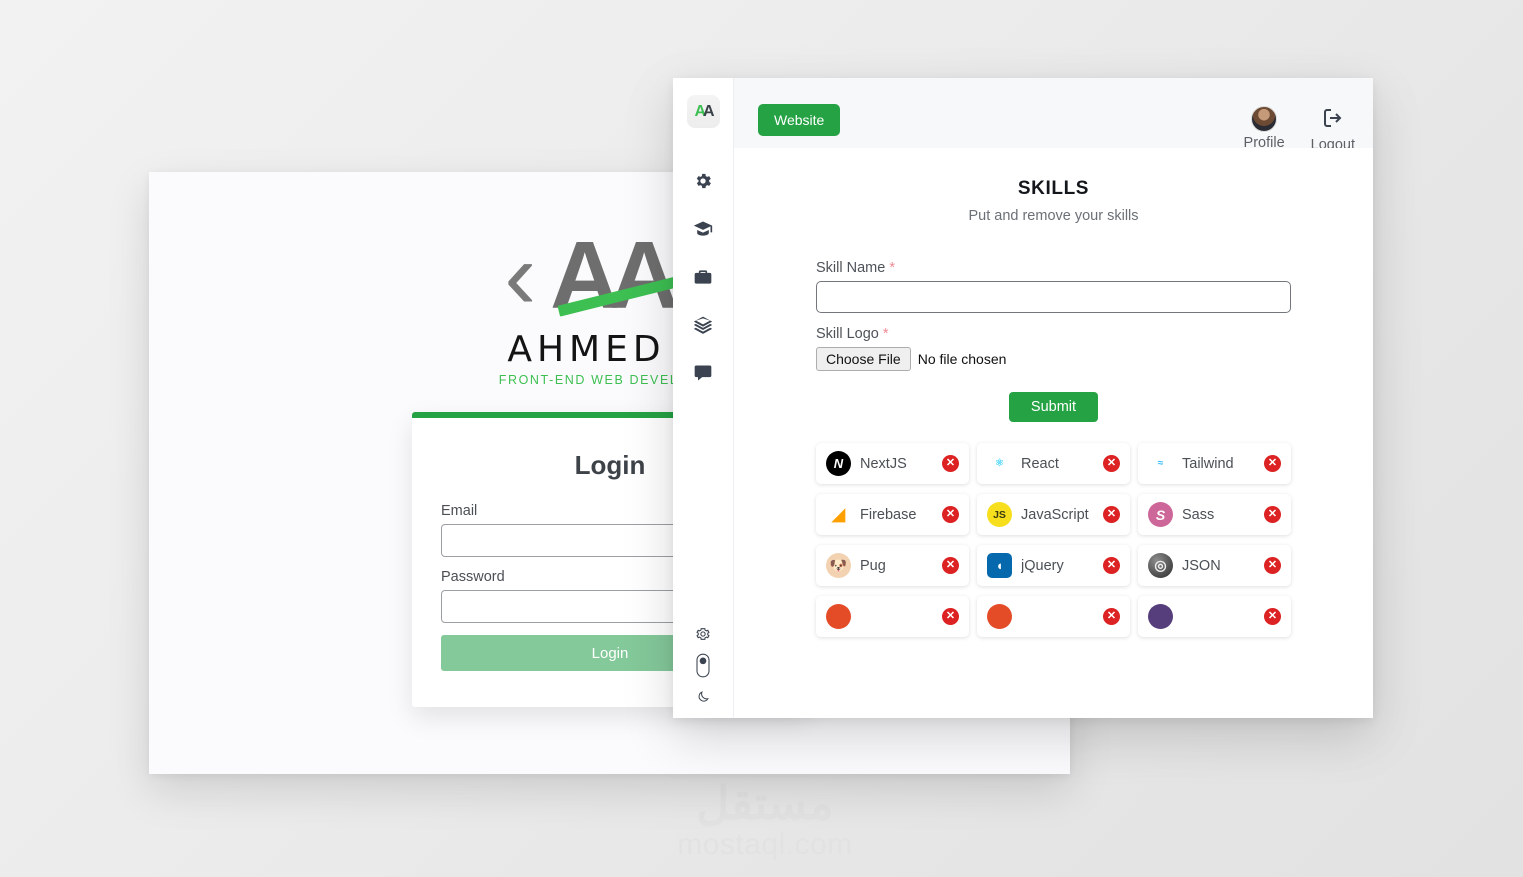 The height and width of the screenshot is (877, 1523). I want to click on brand-initial-left: A, so click(699, 111).